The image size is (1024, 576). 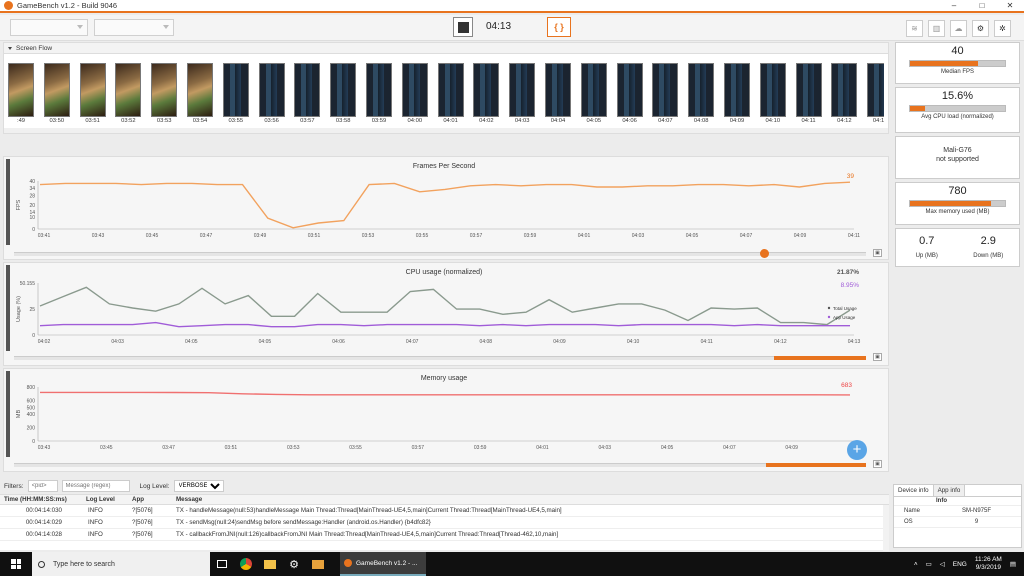 I want to click on screenshot-thumbnail: 04:04, so click(x=558, y=95).